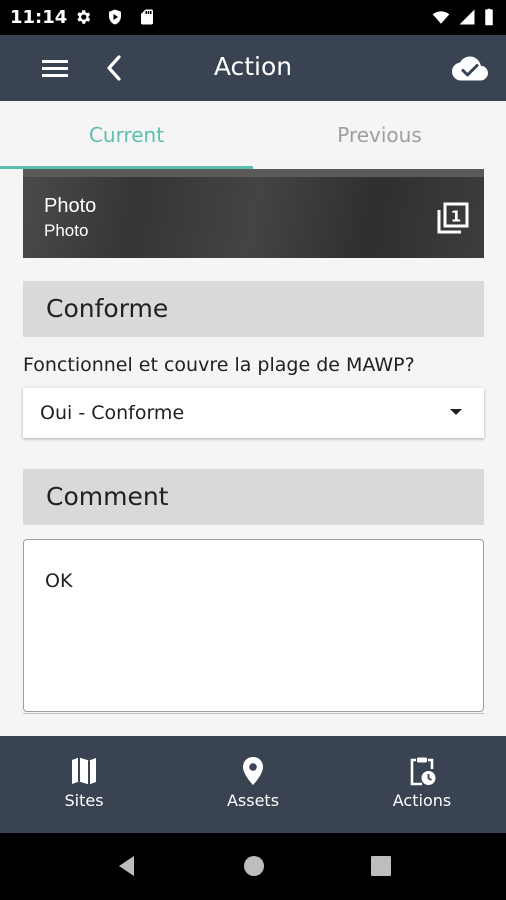 The width and height of the screenshot is (506, 900). What do you see at coordinates (147, 17) in the screenshot?
I see `sd-card-icon` at bounding box center [147, 17].